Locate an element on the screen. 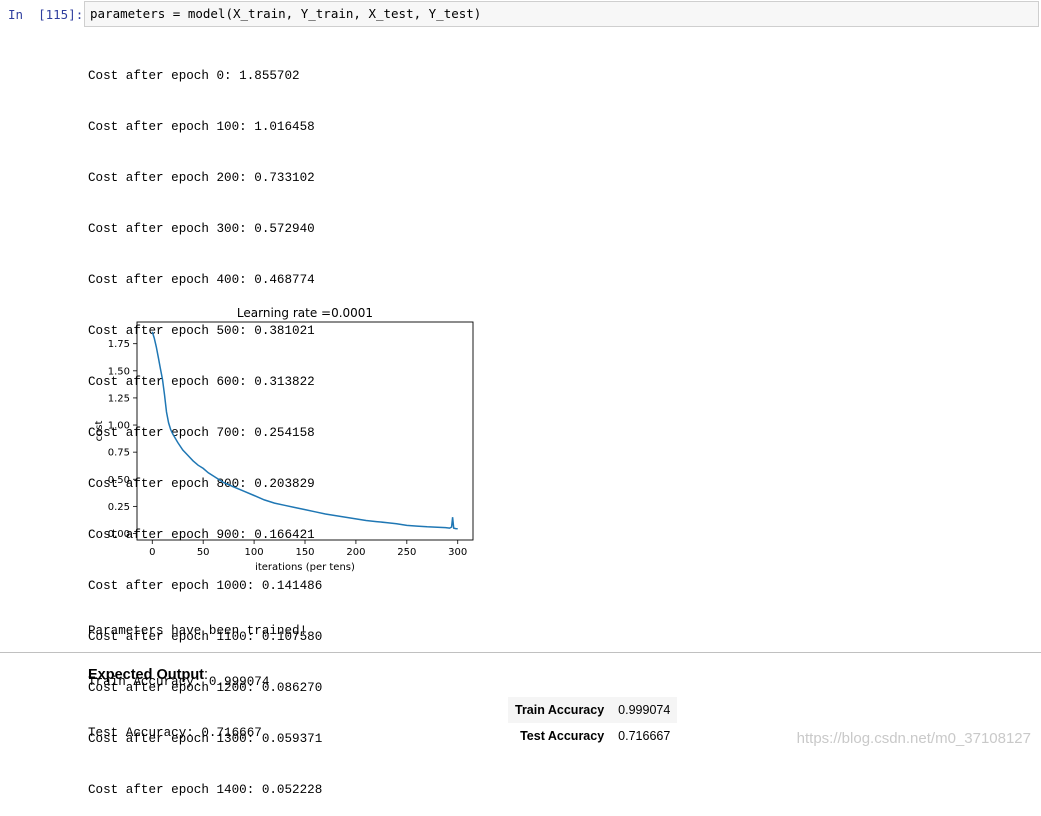 This screenshot has width=1041, height=816. y-tick-label: 0.25 is located at coordinates (119, 507).